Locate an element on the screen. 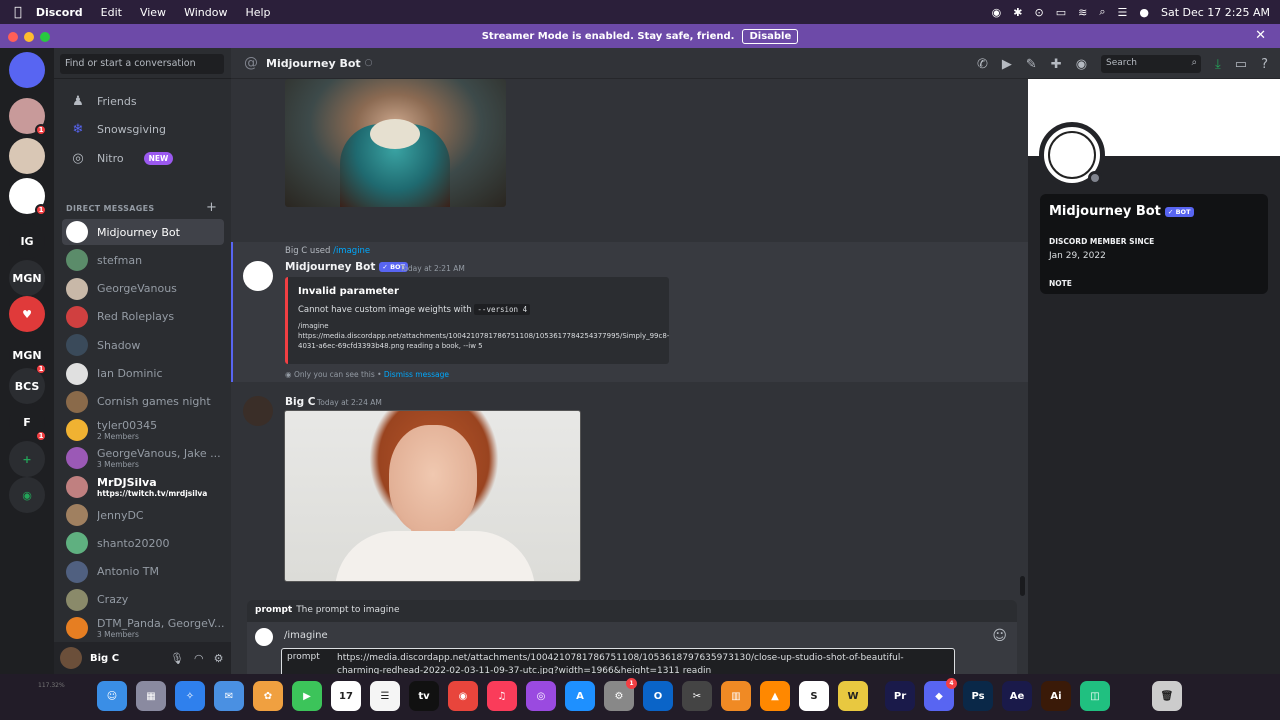 The width and height of the screenshot is (1280, 720). calendar-app-icon: 17 is located at coordinates (346, 696).